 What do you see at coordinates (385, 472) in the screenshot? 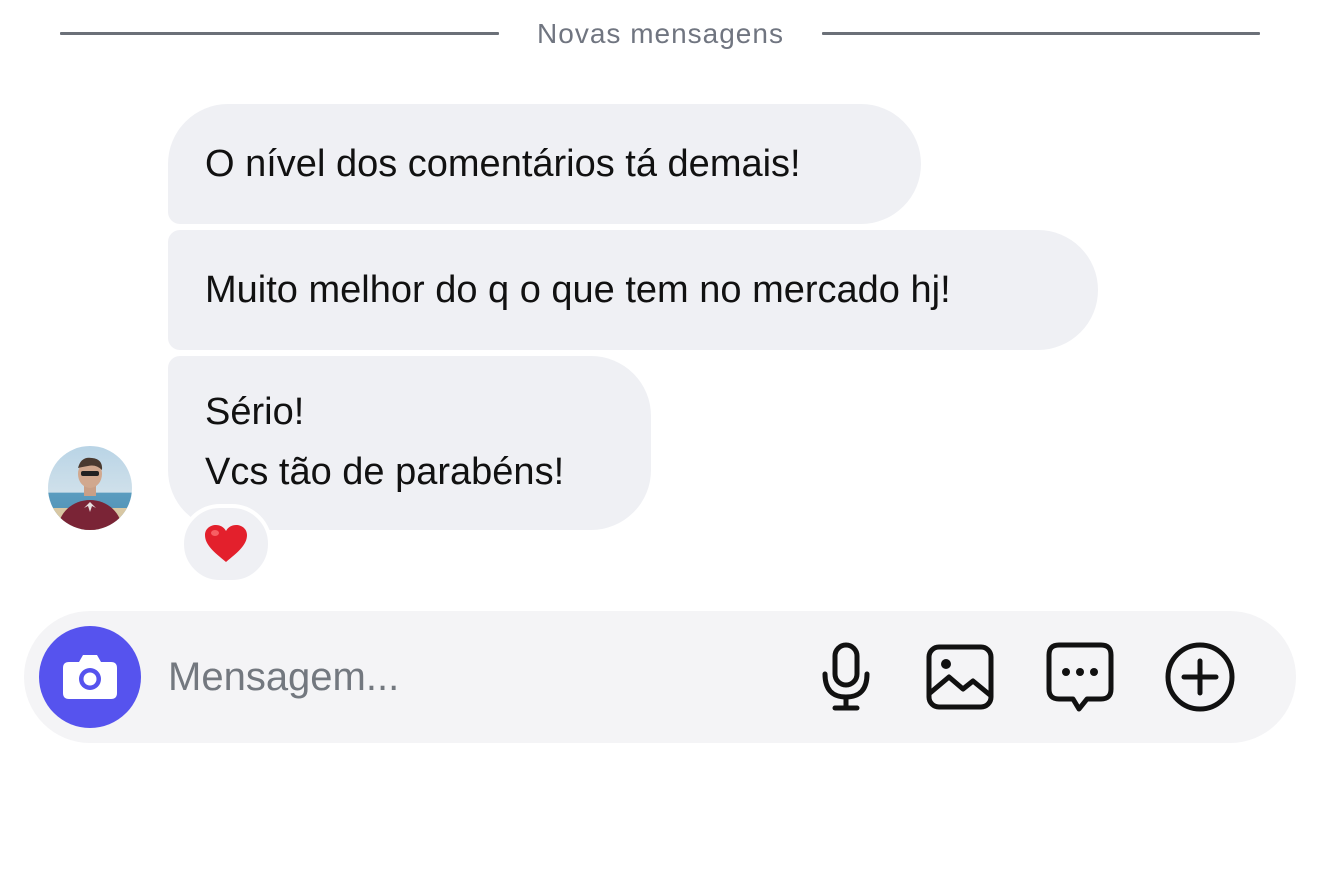
I see `message-text: Vcs tão de parabéns!` at bounding box center [385, 472].